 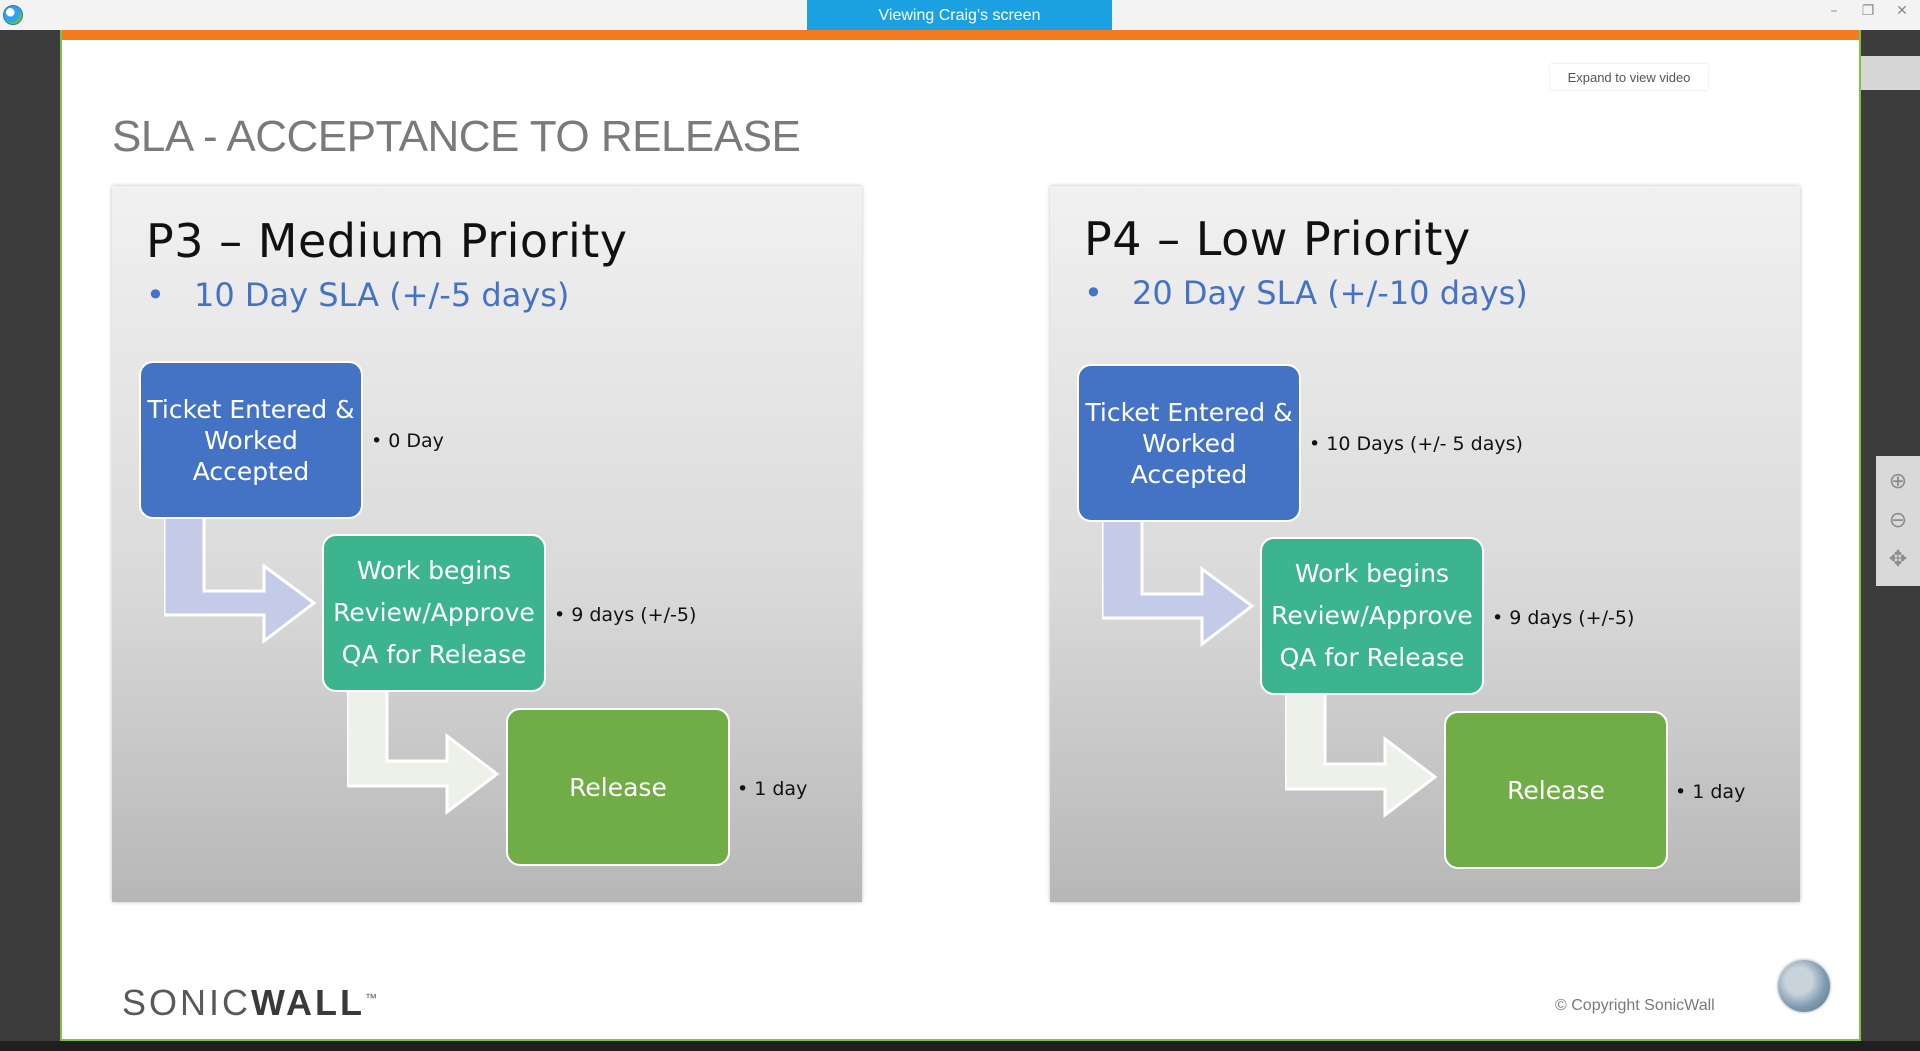 I want to click on sla-text: 10 Day SLA (+/-5 days), so click(x=382, y=295).